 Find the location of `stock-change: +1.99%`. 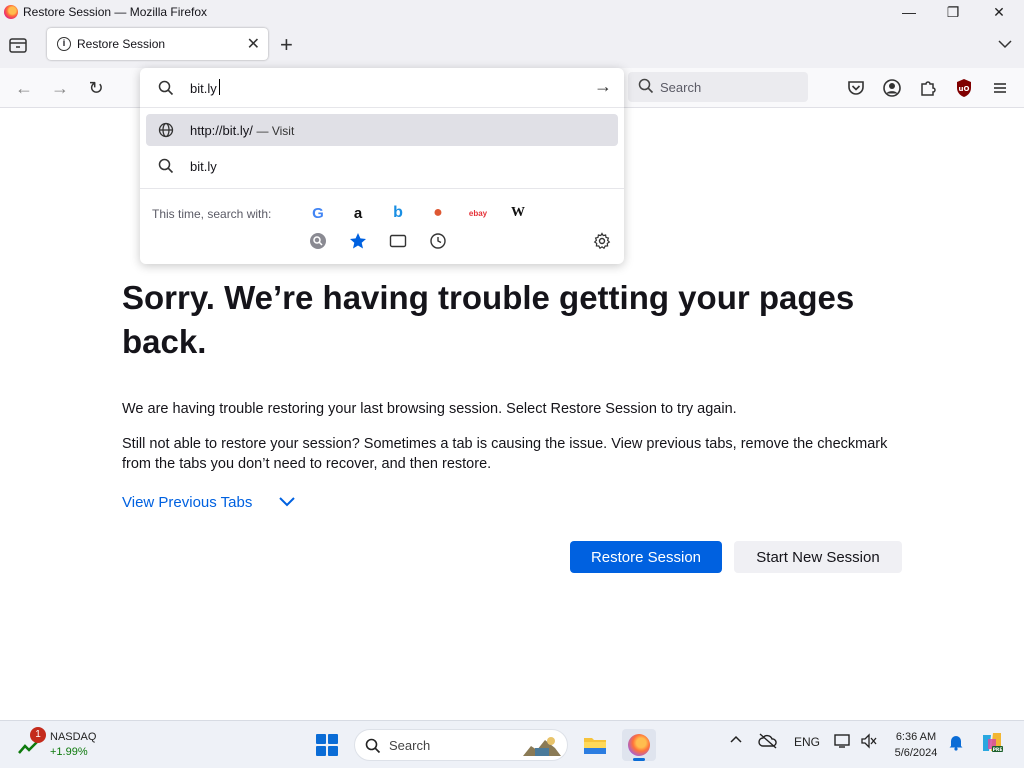

stock-change: +1.99% is located at coordinates (69, 752).